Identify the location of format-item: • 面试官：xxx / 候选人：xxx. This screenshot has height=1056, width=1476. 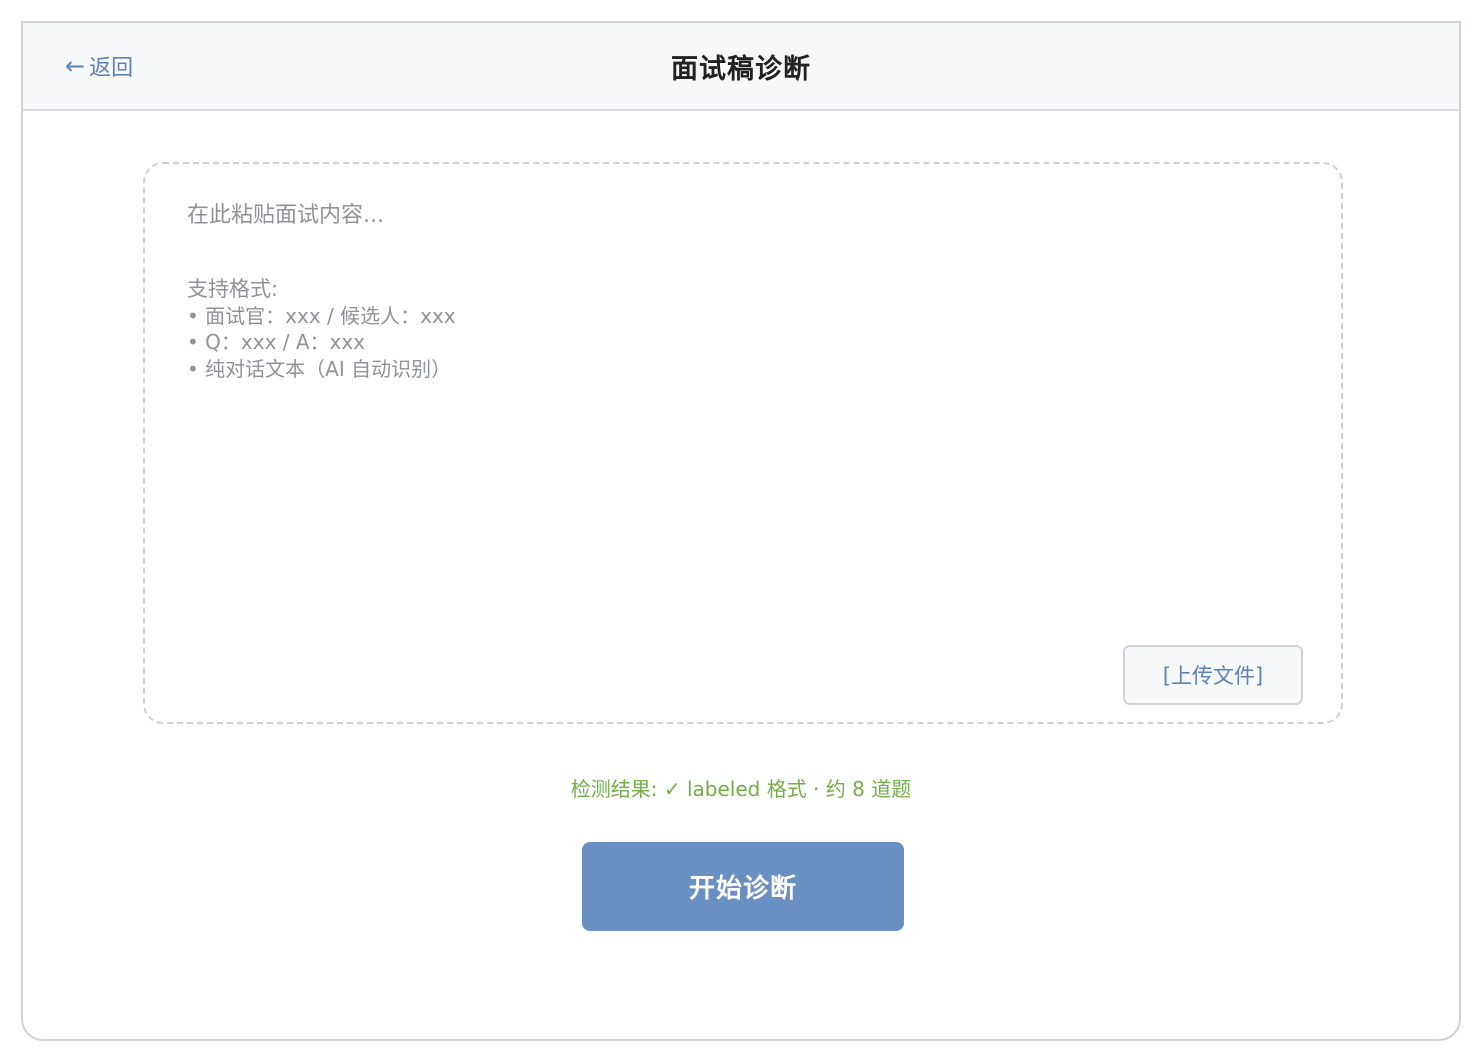
(321, 315).